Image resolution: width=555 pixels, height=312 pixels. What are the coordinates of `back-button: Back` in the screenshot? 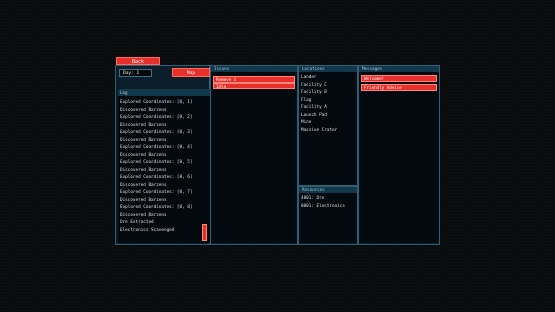 It's located at (138, 61).